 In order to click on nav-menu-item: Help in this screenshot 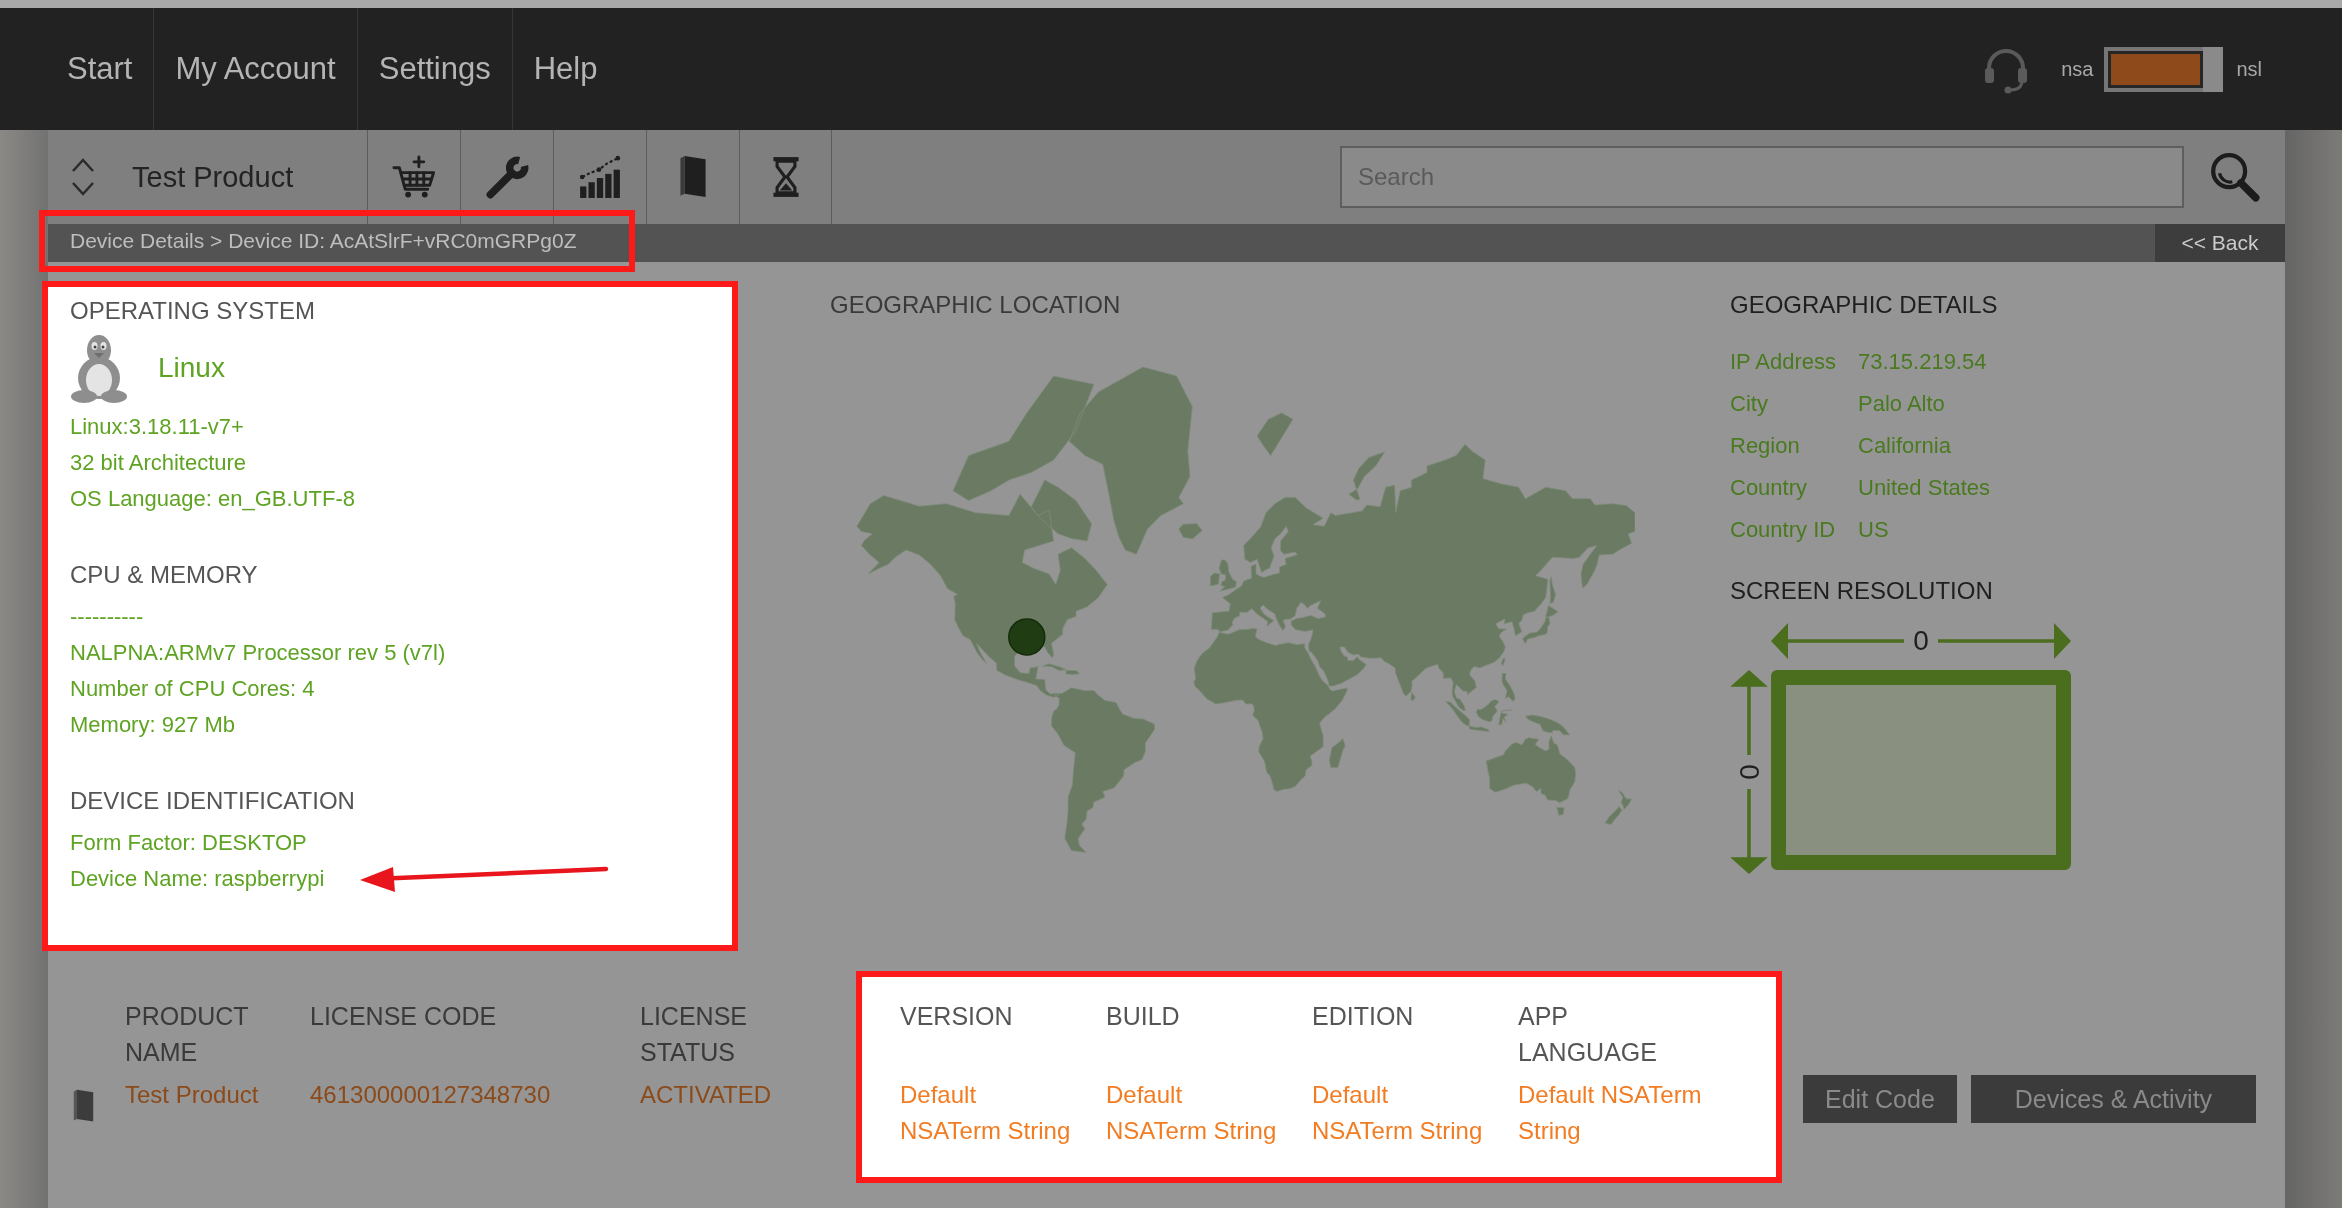, I will do `click(565, 69)`.